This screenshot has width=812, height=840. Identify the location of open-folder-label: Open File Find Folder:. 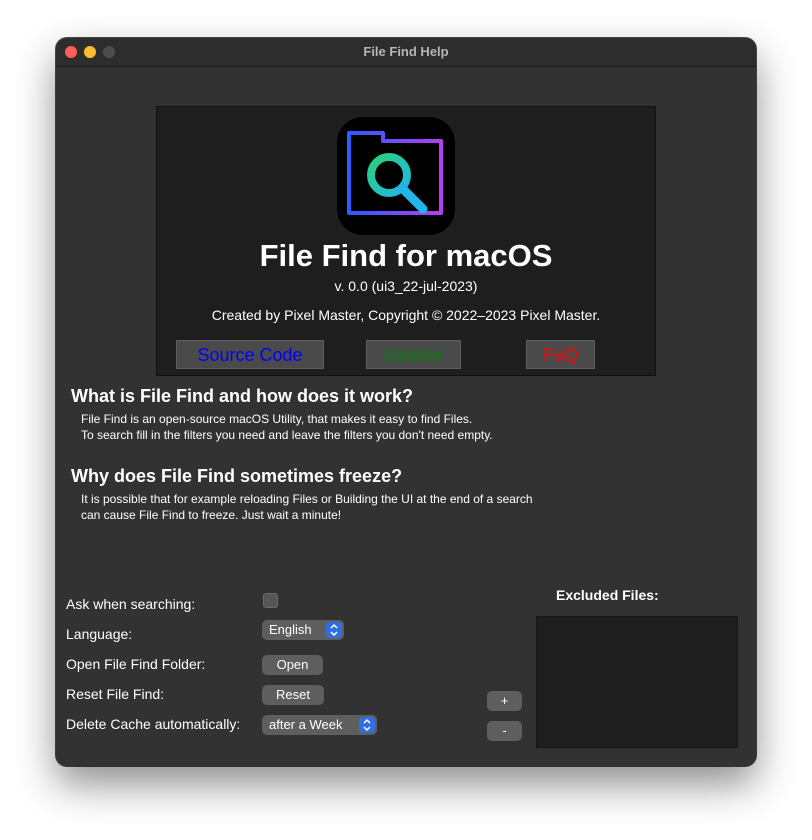
(136, 664).